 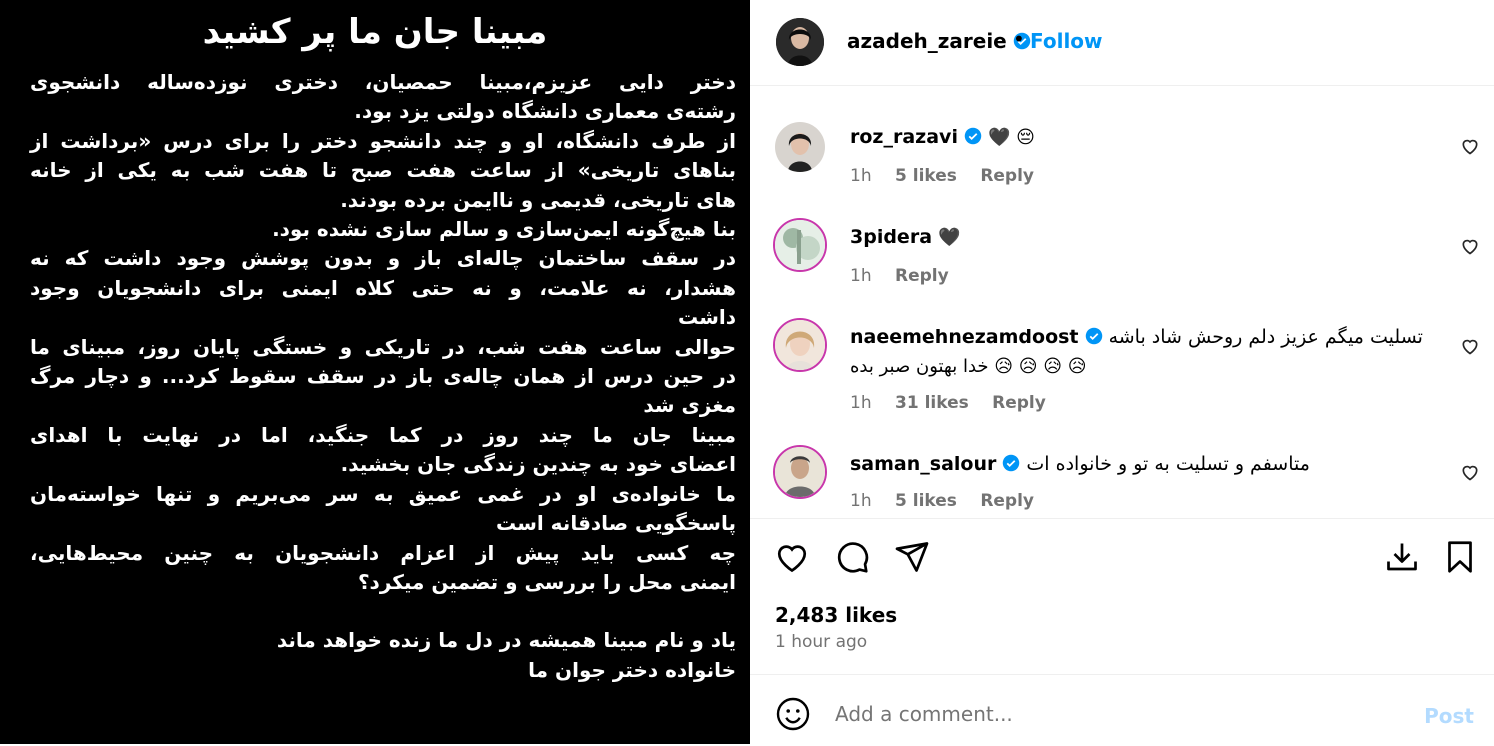 What do you see at coordinates (923, 464) in the screenshot?
I see `commenter-username: saman_salour` at bounding box center [923, 464].